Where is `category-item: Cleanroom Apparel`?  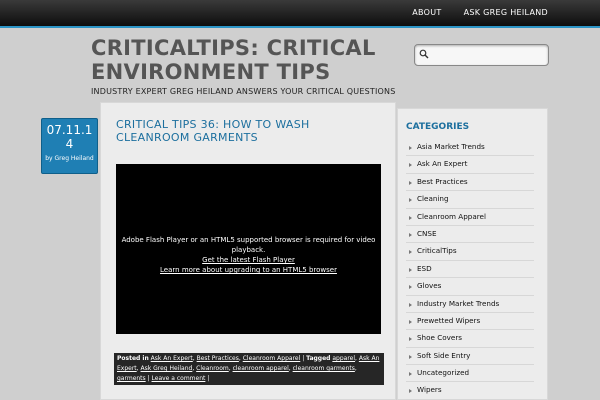
category-item: Cleanroom Apparel is located at coordinates (470, 217).